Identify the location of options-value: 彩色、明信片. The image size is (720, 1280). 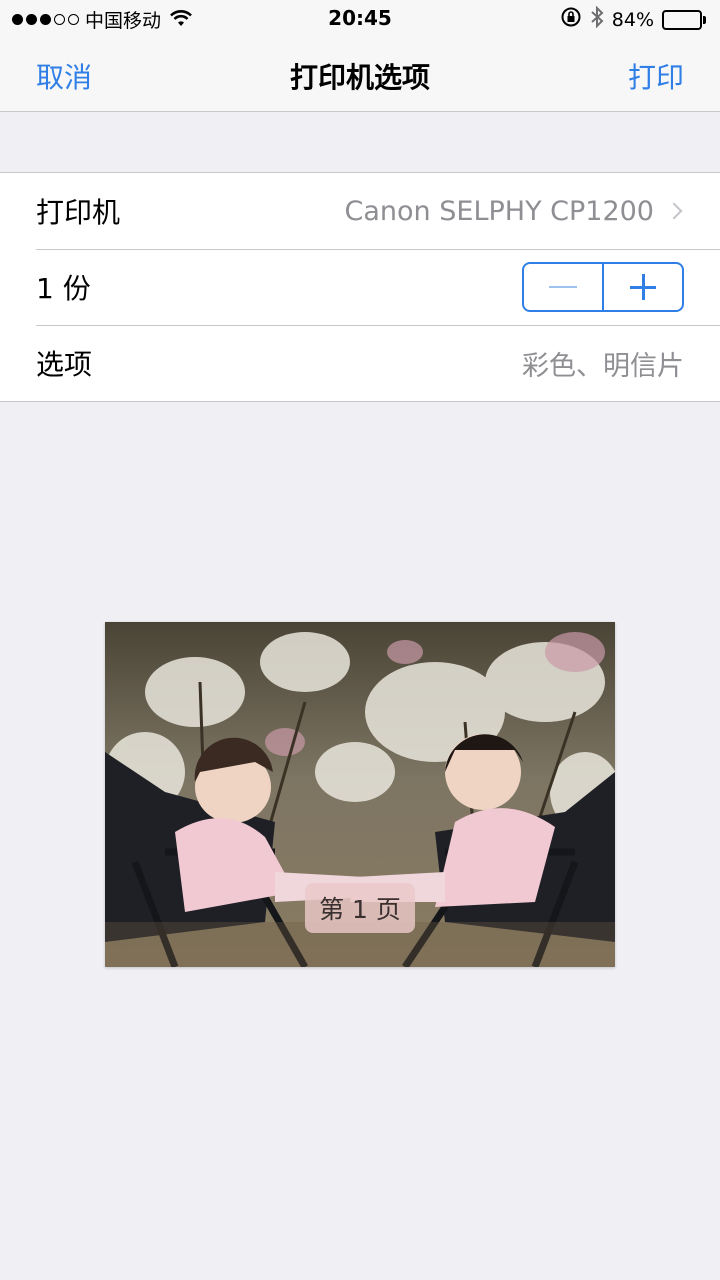
(603, 366).